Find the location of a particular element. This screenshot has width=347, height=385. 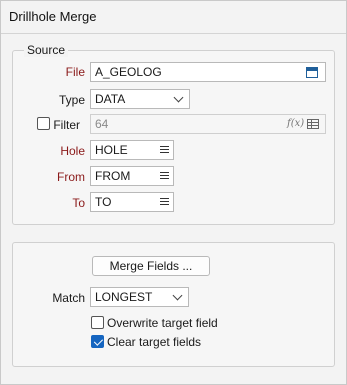

type-value: DATA is located at coordinates (110, 99).